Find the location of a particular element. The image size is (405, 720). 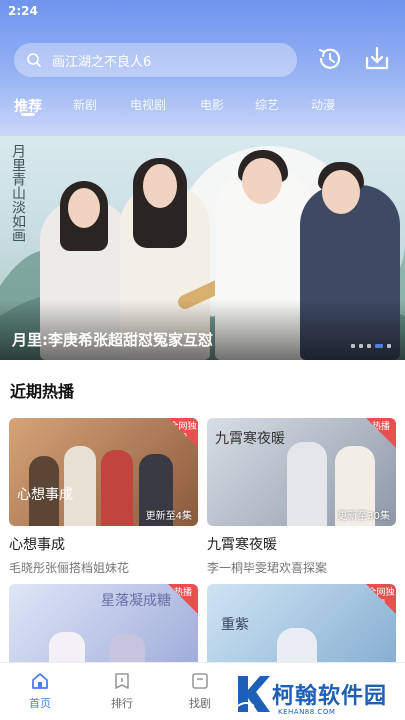

ranking-icon is located at coordinates (122, 681).